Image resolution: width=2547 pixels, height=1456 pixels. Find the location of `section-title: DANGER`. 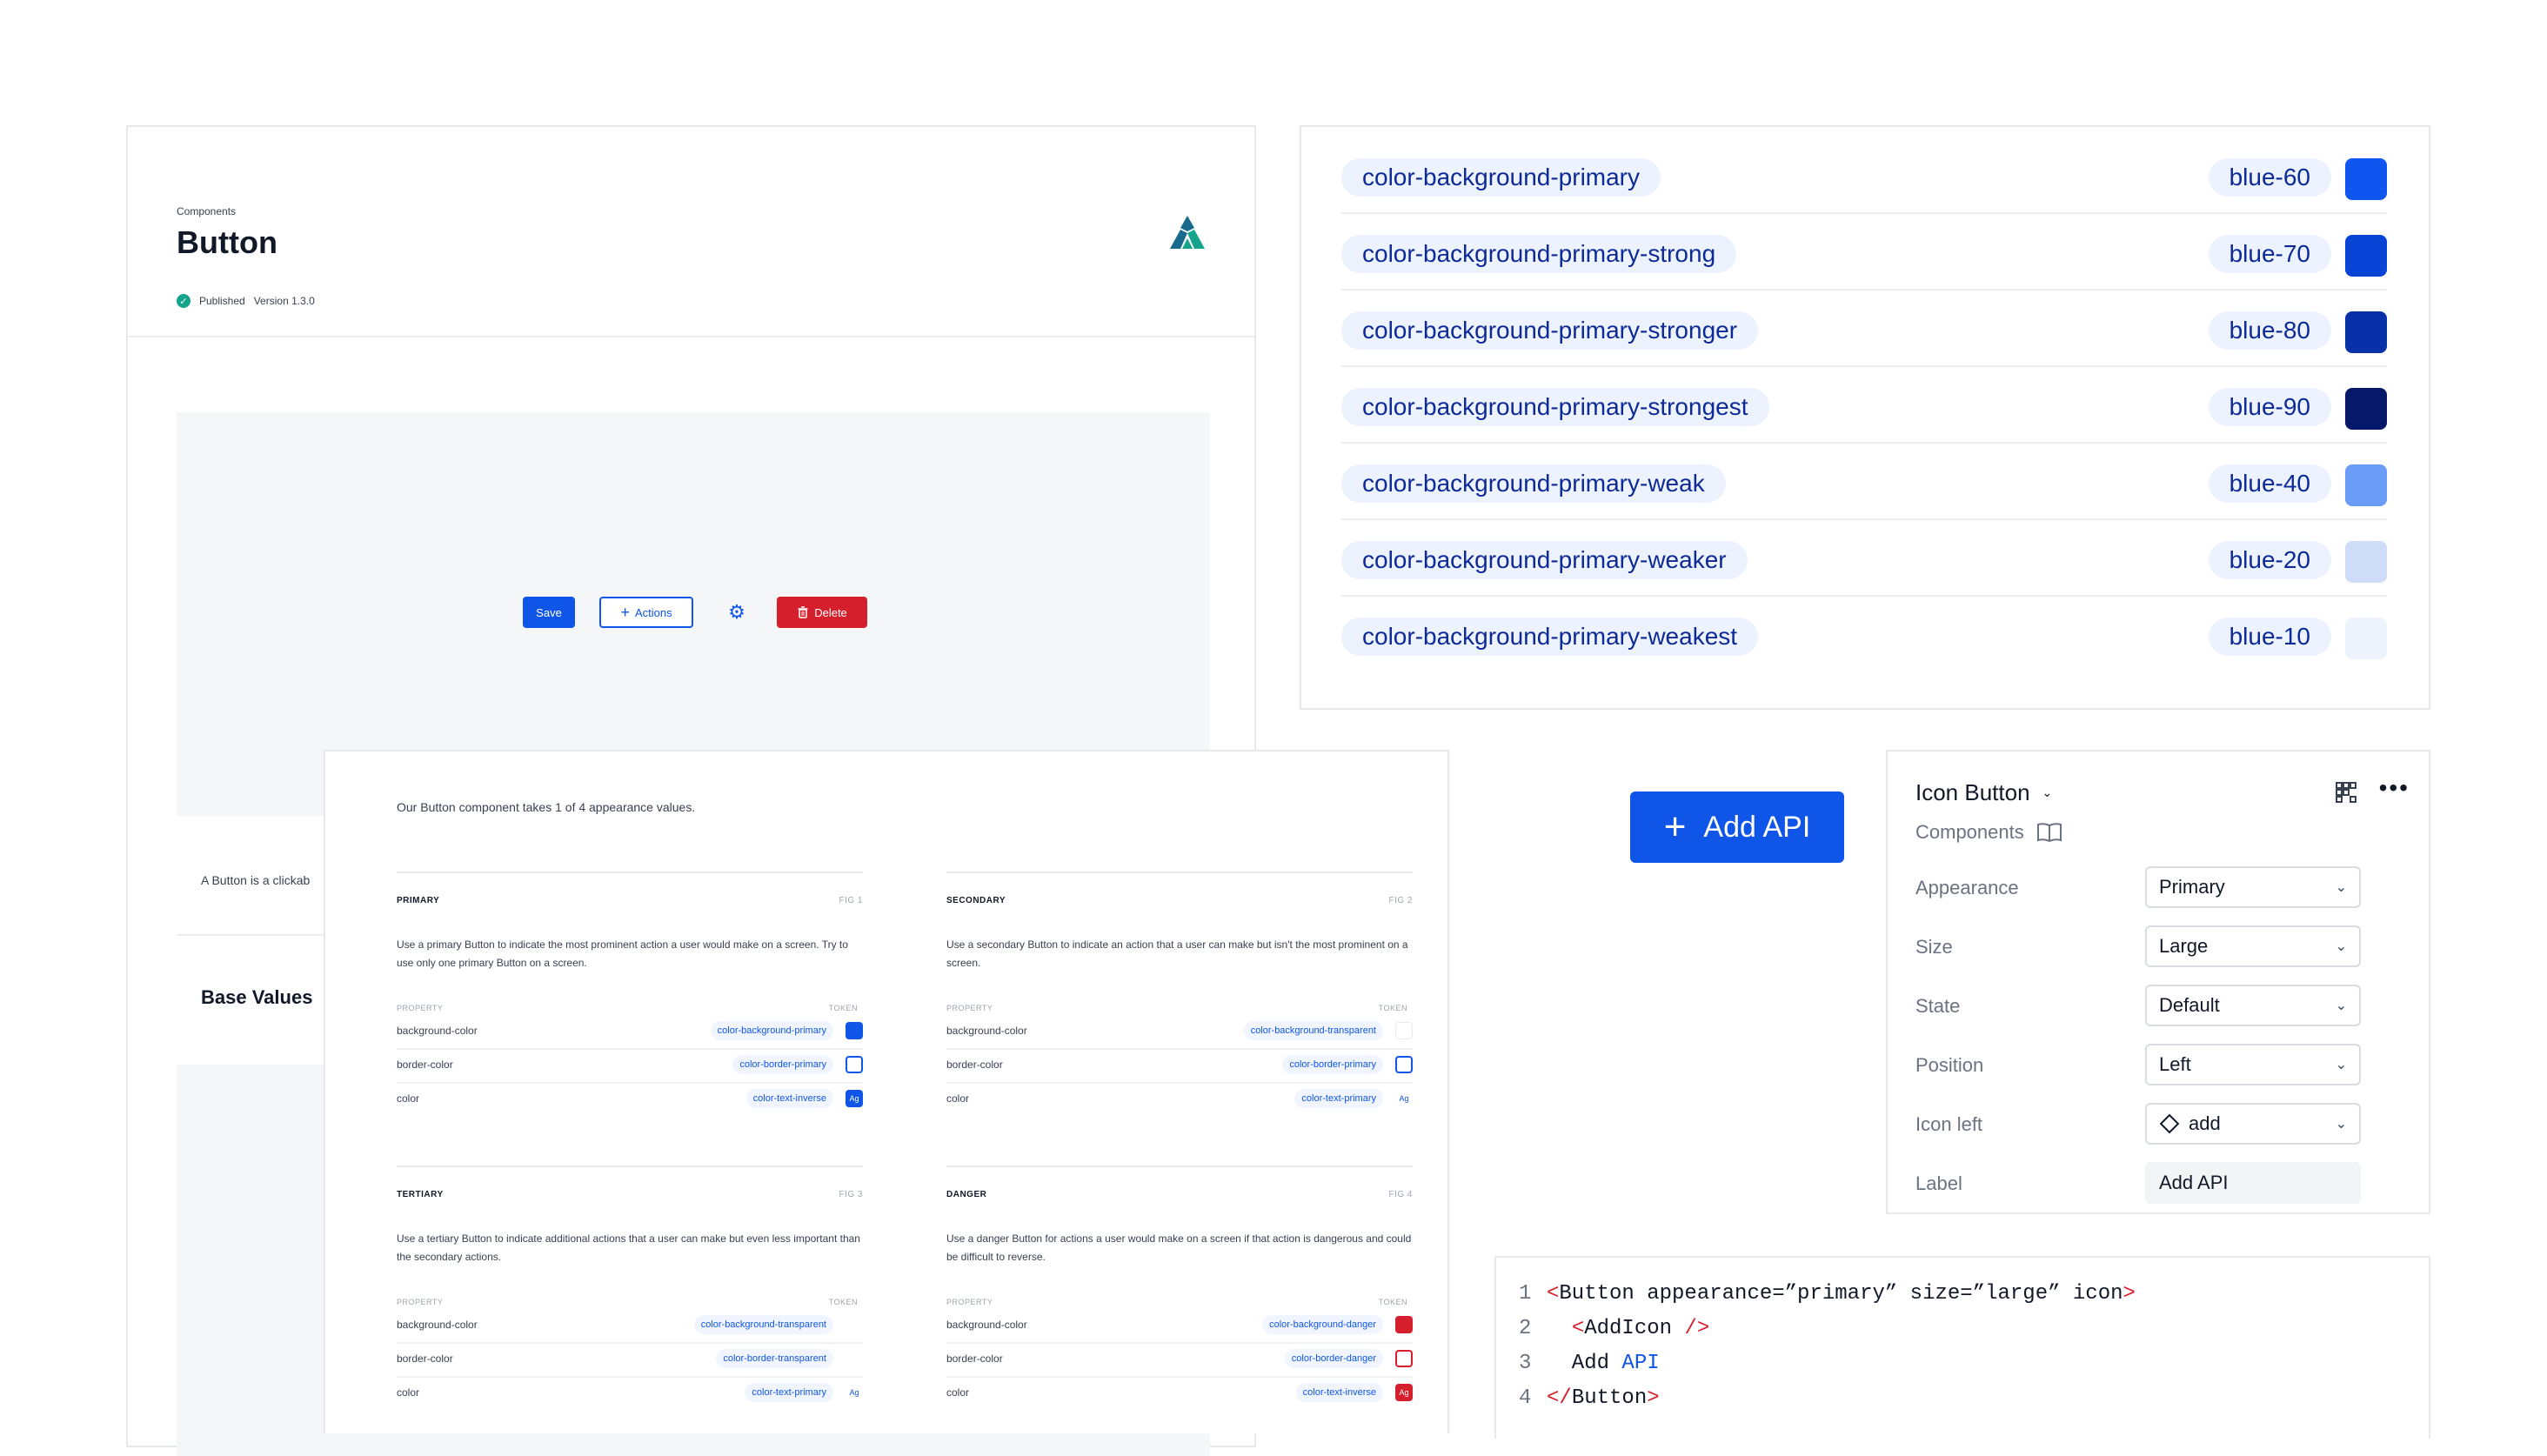

section-title: DANGER is located at coordinates (966, 1194).